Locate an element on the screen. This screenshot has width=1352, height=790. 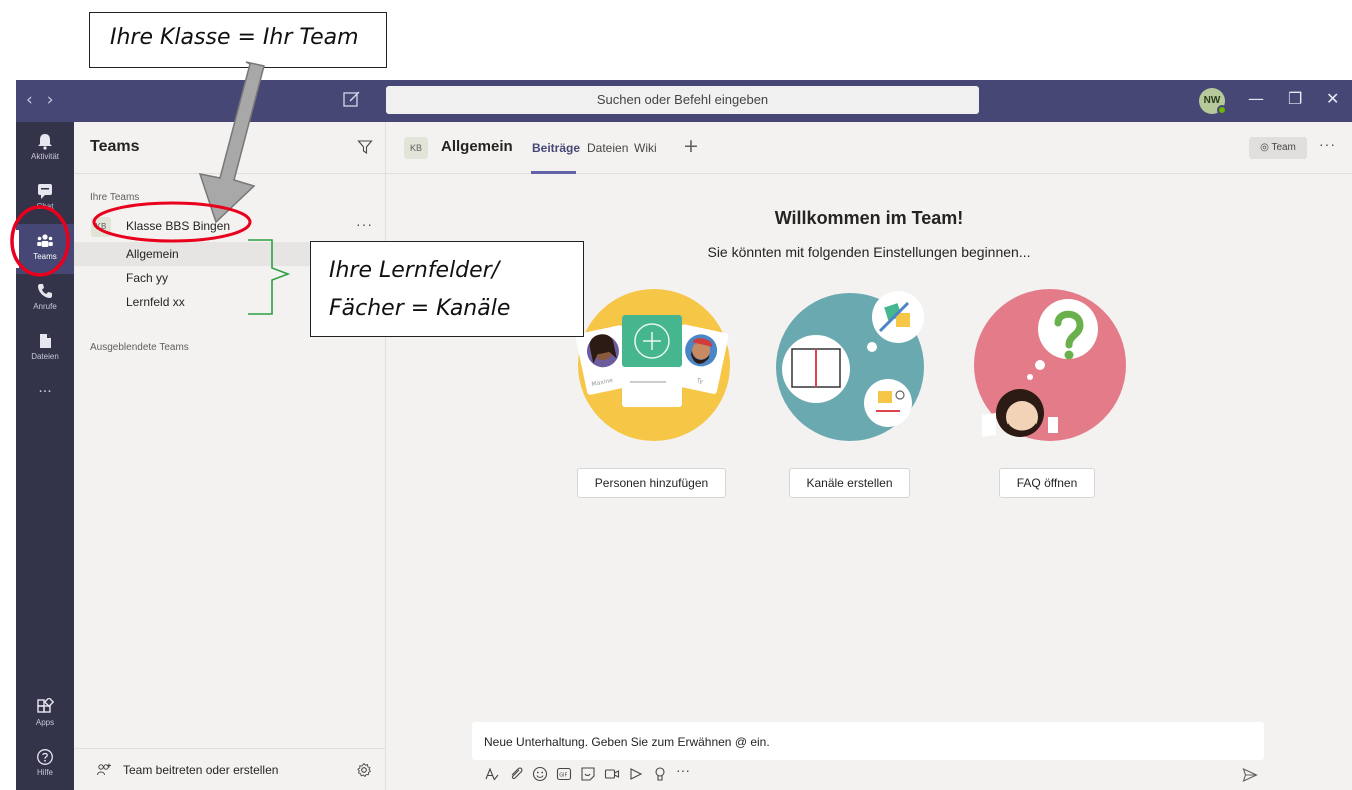
tab-files: Dateien is located at coordinates (607, 148).